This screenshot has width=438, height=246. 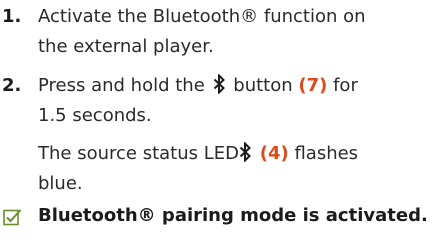 I want to click on instruction-text: Press and hold the, so click(x=121, y=85).